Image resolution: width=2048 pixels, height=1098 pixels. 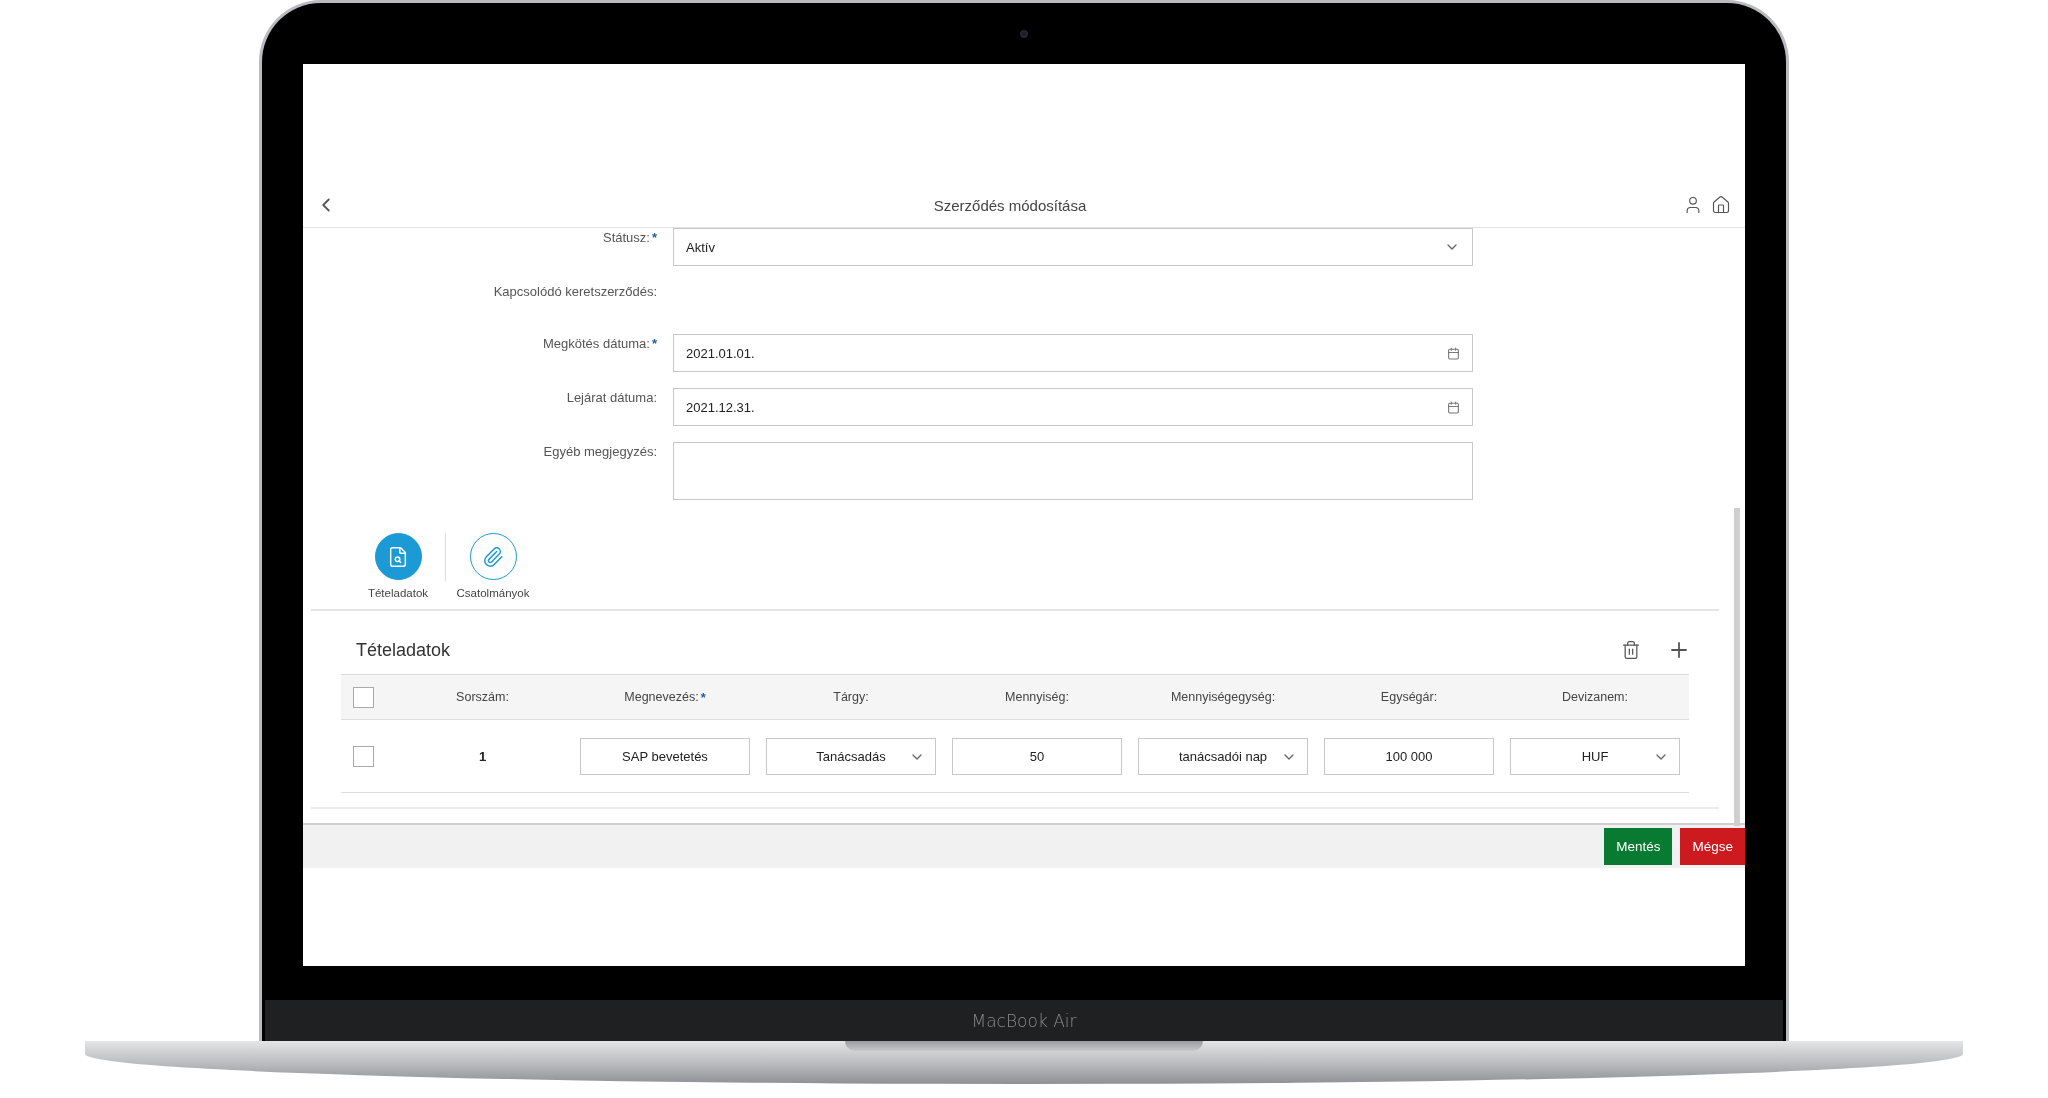 What do you see at coordinates (1010, 205) in the screenshot?
I see `page-title: Szerződés módosítása` at bounding box center [1010, 205].